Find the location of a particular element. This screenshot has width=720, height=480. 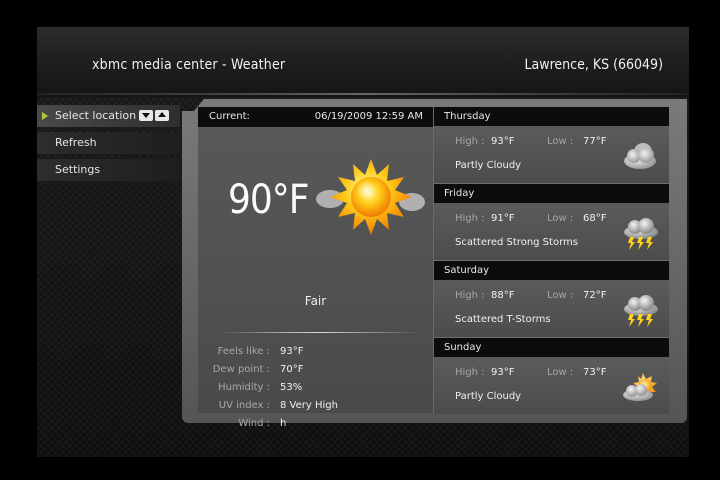

current-datetime: 06/19/2009 12:59 AM is located at coordinates (368, 116).